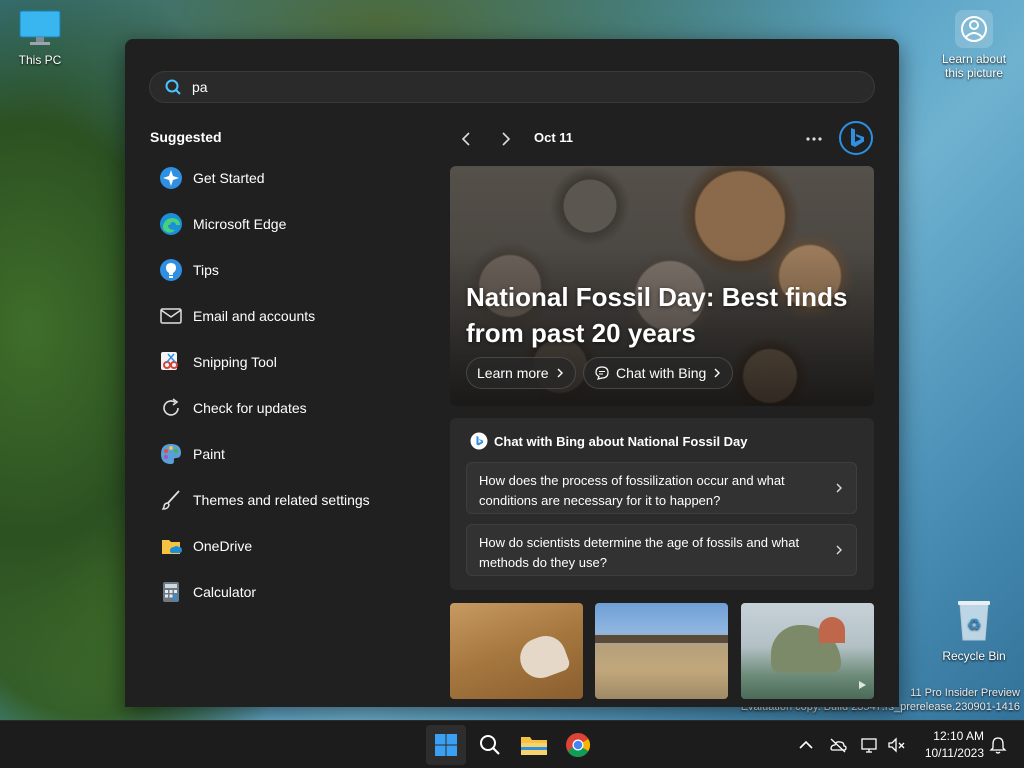 Image resolution: width=1024 pixels, height=768 pixels. What do you see at coordinates (240, 224) in the screenshot?
I see `suggested-item-label: Microsoft Edge` at bounding box center [240, 224].